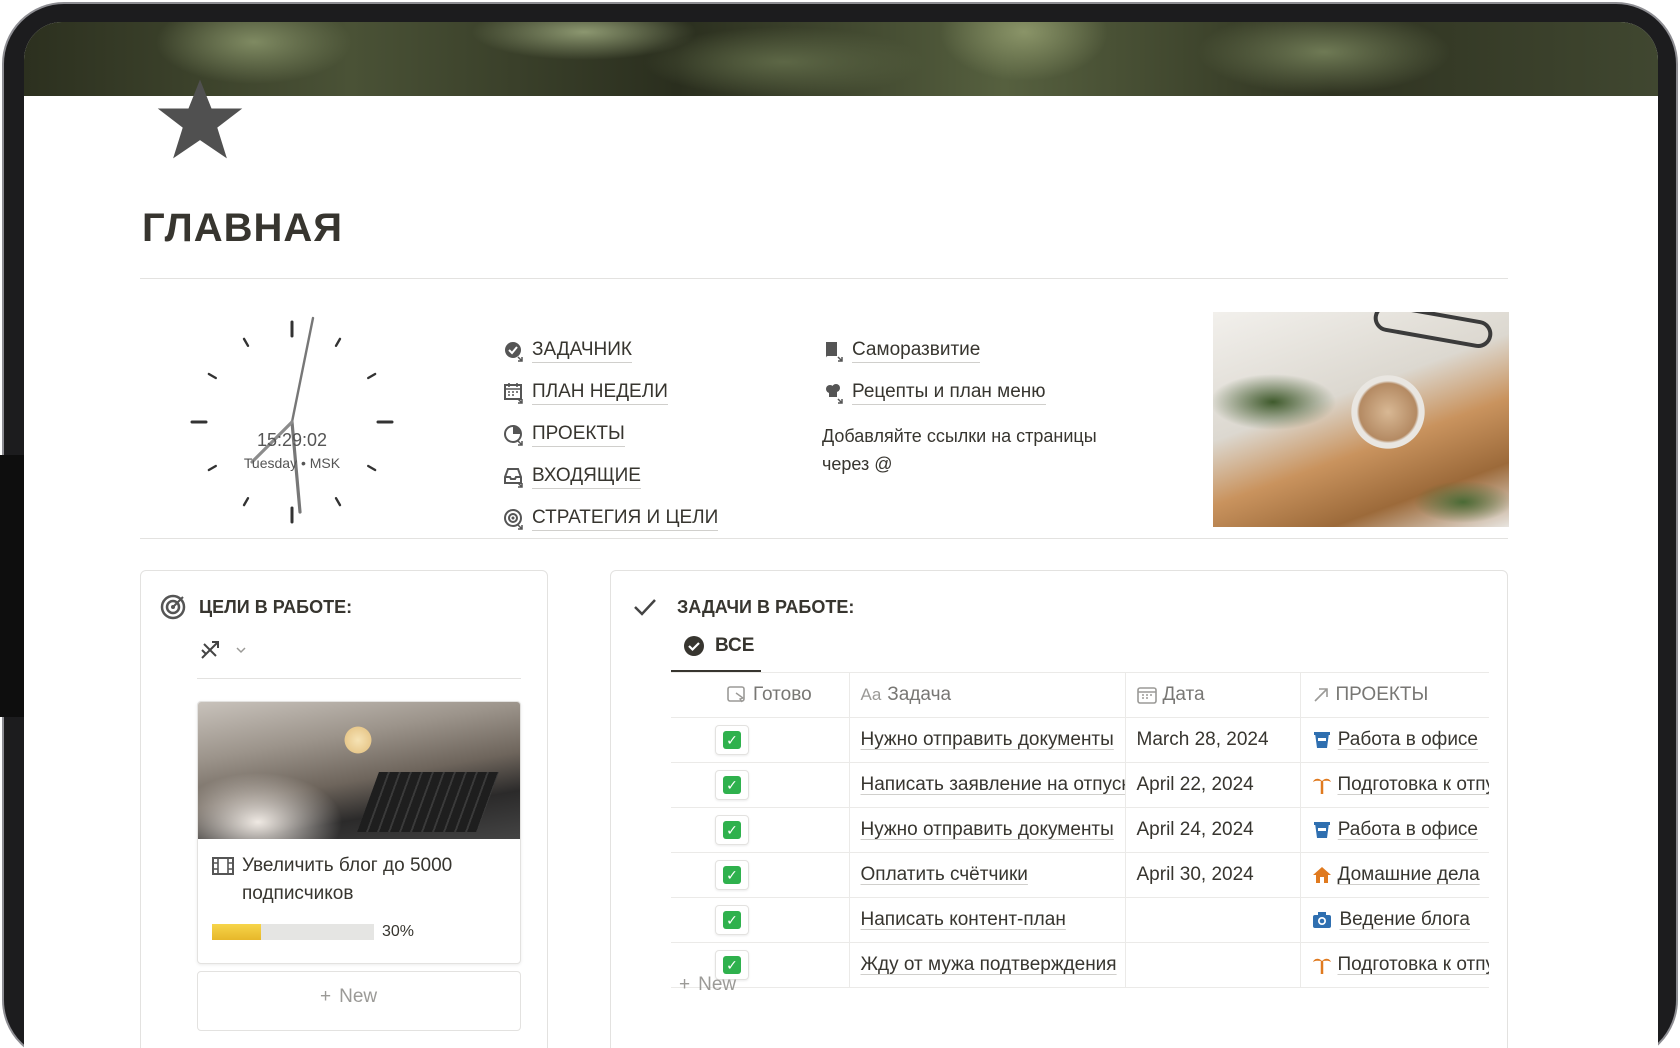  I want to click on date-cell: April 24, 2024, so click(1212, 830).